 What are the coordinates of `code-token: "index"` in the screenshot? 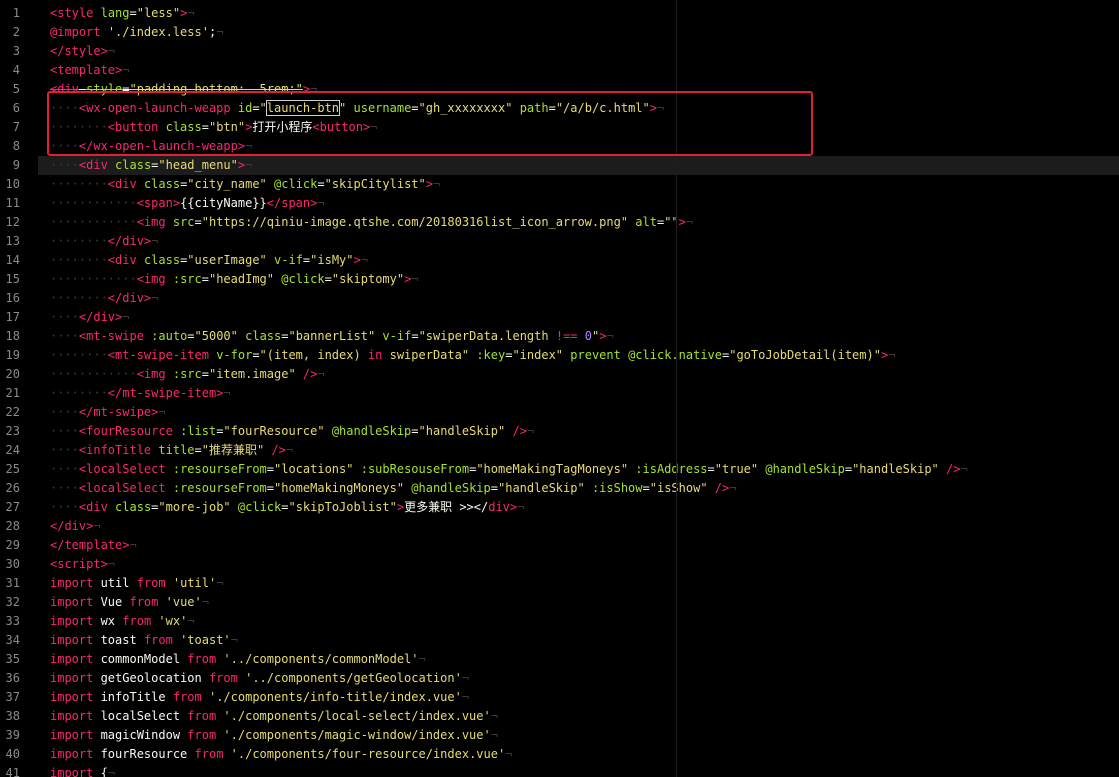 It's located at (538, 355).